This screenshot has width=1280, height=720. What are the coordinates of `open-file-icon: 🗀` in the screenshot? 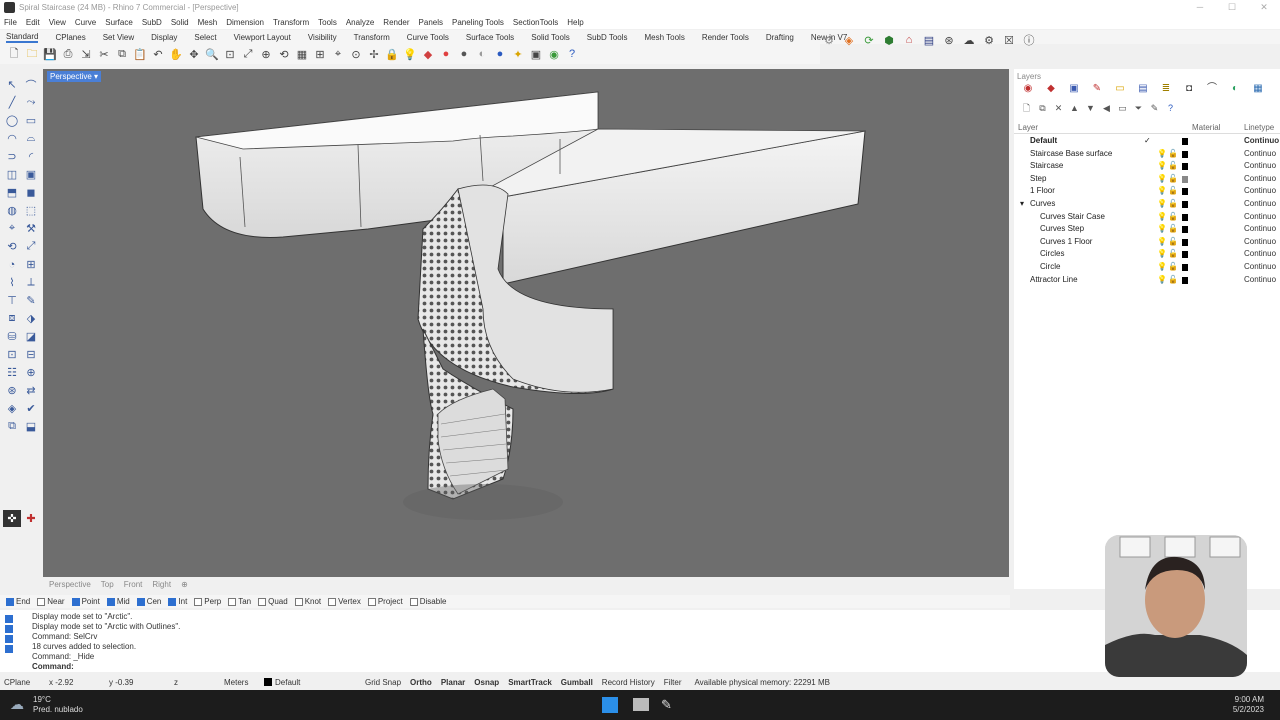 It's located at (32, 54).